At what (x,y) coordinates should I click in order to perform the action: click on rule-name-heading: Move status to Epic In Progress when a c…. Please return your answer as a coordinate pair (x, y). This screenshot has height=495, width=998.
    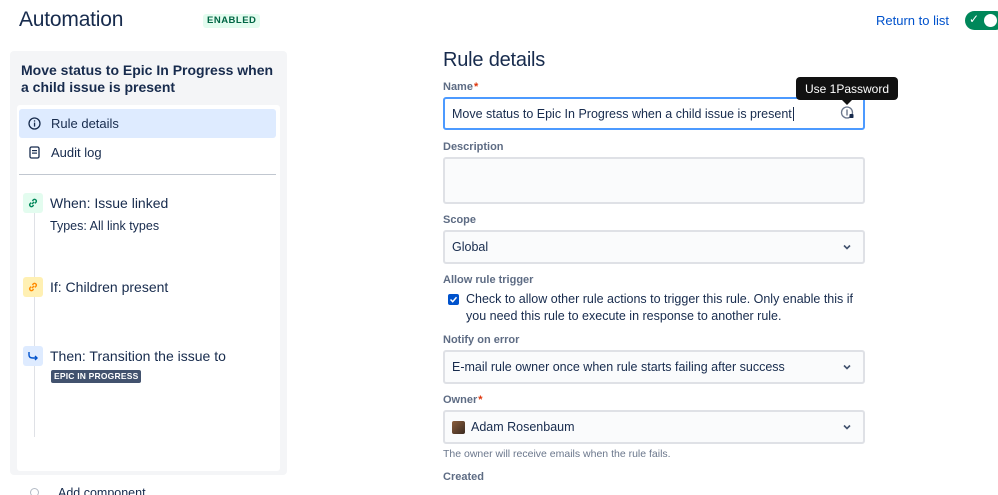
    Looking at the image, I should click on (147, 78).